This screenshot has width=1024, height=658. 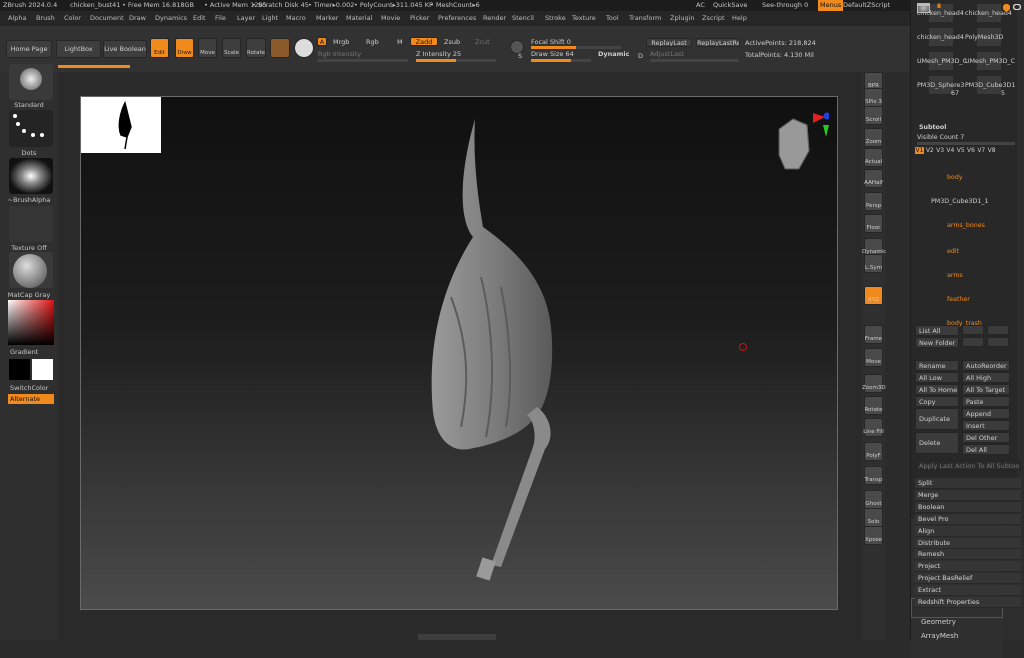 What do you see at coordinates (968, 555) in the screenshot?
I see `menu-remesh: Remesh` at bounding box center [968, 555].